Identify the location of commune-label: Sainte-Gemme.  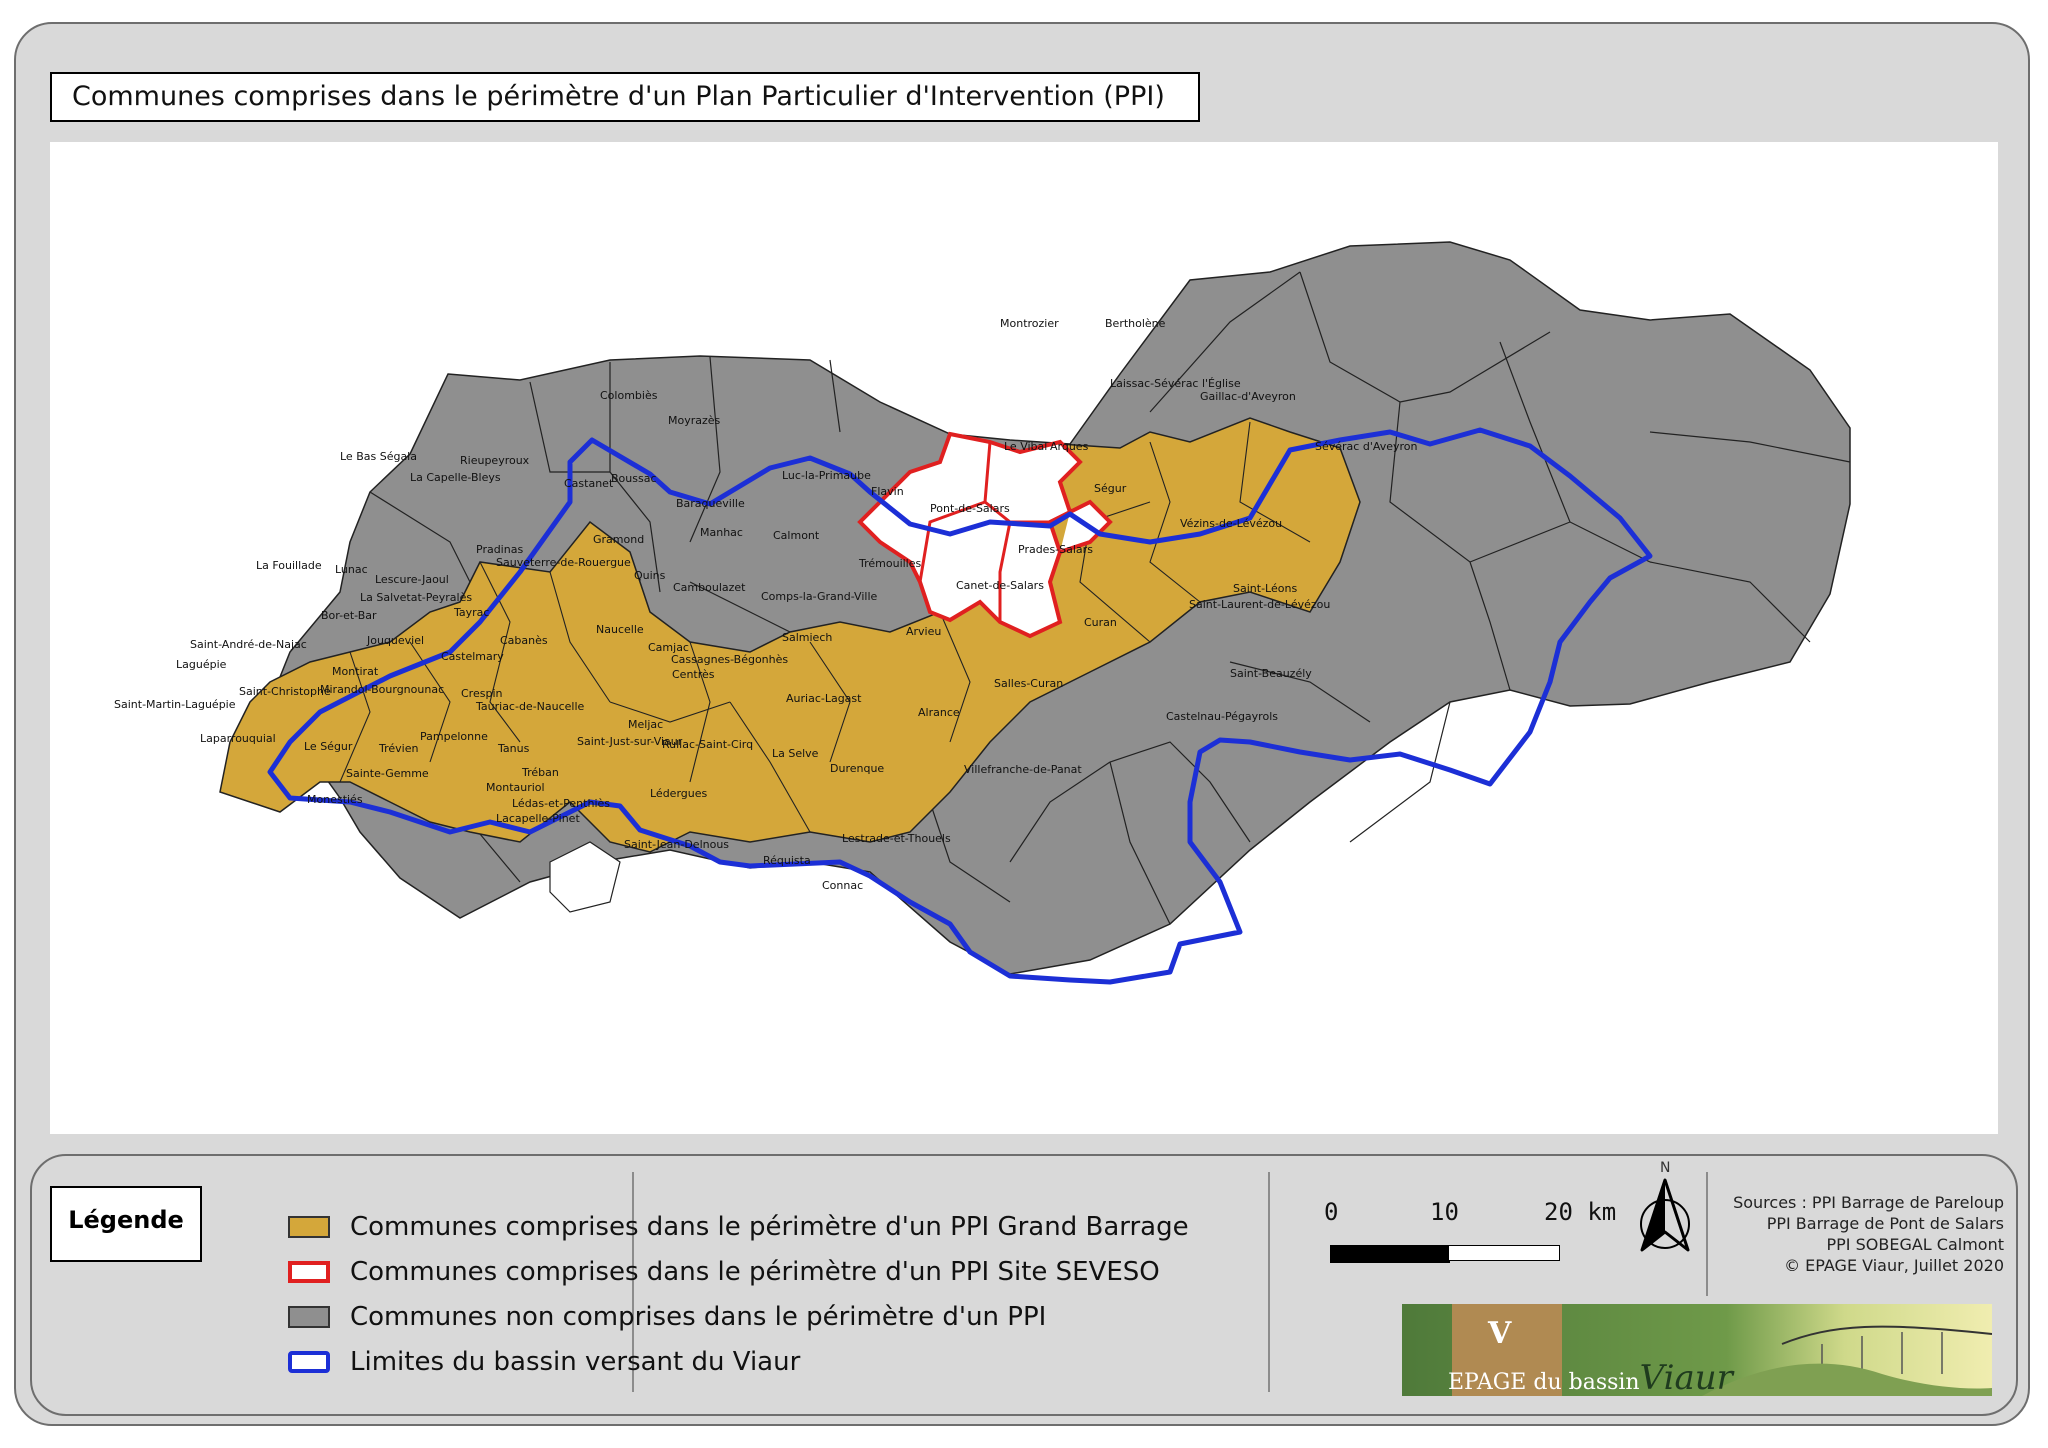
(387, 773).